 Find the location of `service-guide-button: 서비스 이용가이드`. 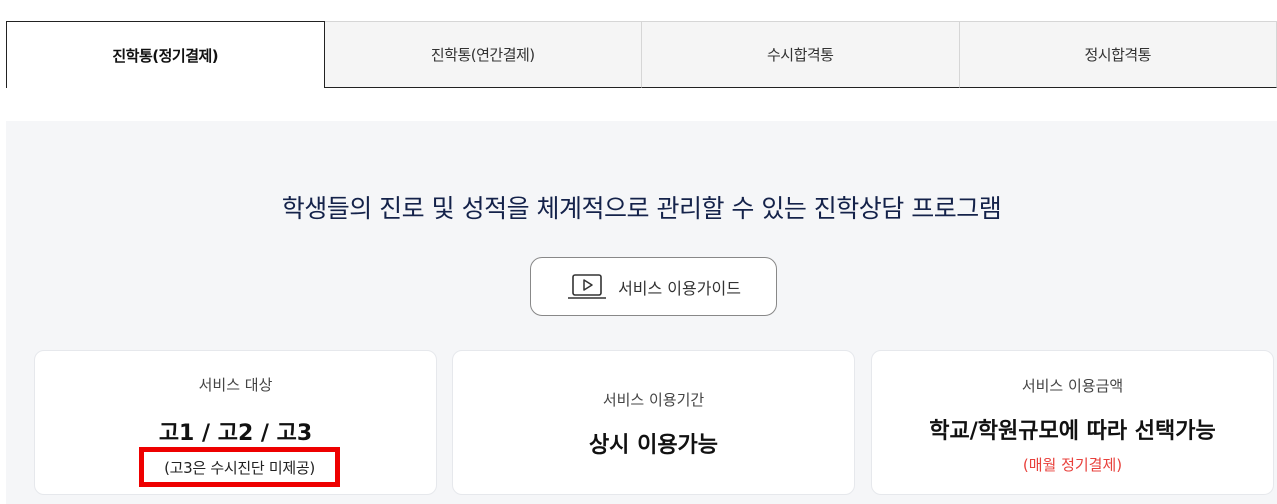

service-guide-button: 서비스 이용가이드 is located at coordinates (653, 286).